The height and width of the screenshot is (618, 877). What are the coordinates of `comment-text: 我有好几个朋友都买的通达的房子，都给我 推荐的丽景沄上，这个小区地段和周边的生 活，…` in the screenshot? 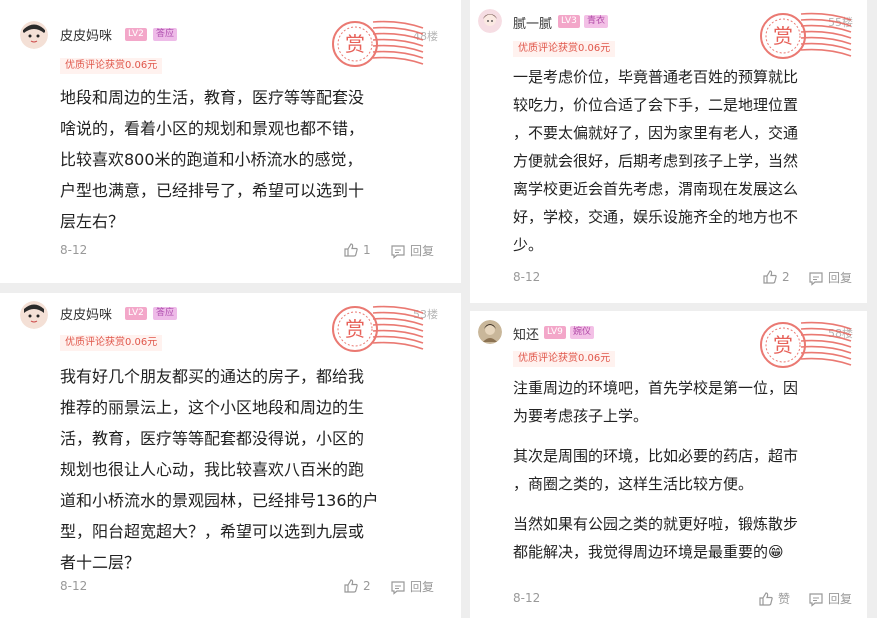 It's located at (219, 469).